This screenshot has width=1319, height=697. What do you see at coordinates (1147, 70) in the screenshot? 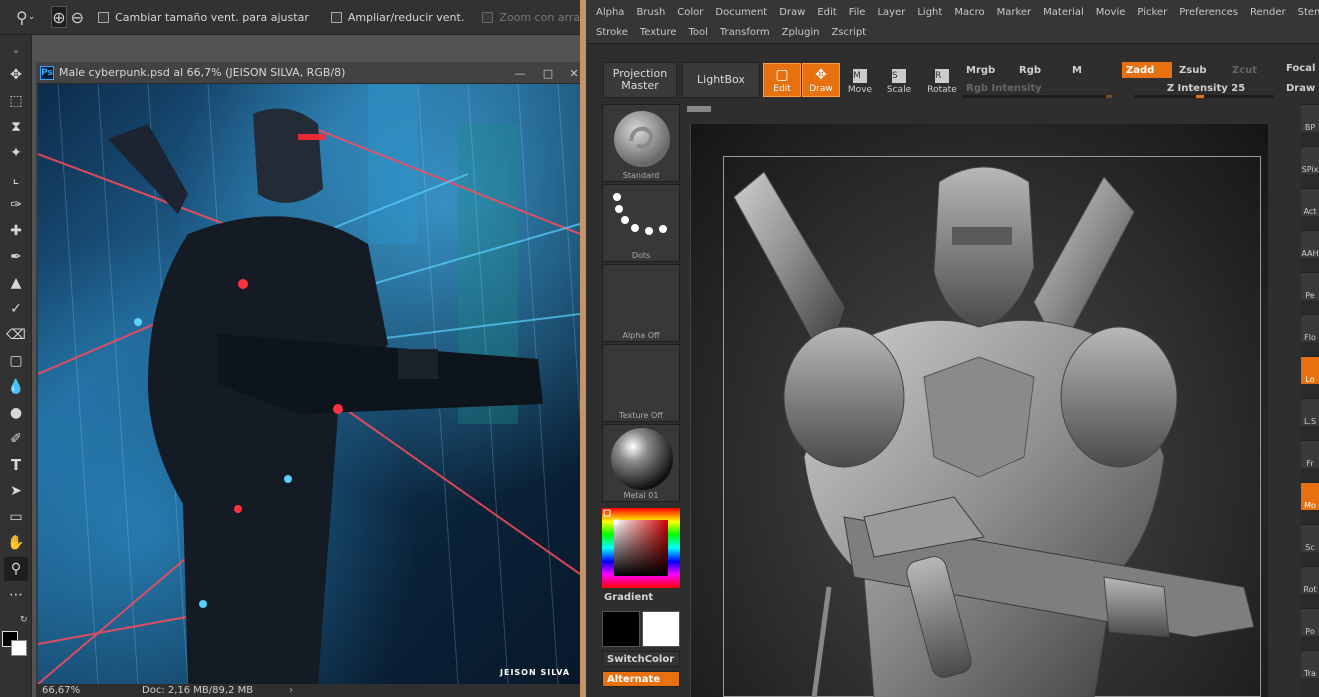
I see `zadd-button: Zadd` at bounding box center [1147, 70].